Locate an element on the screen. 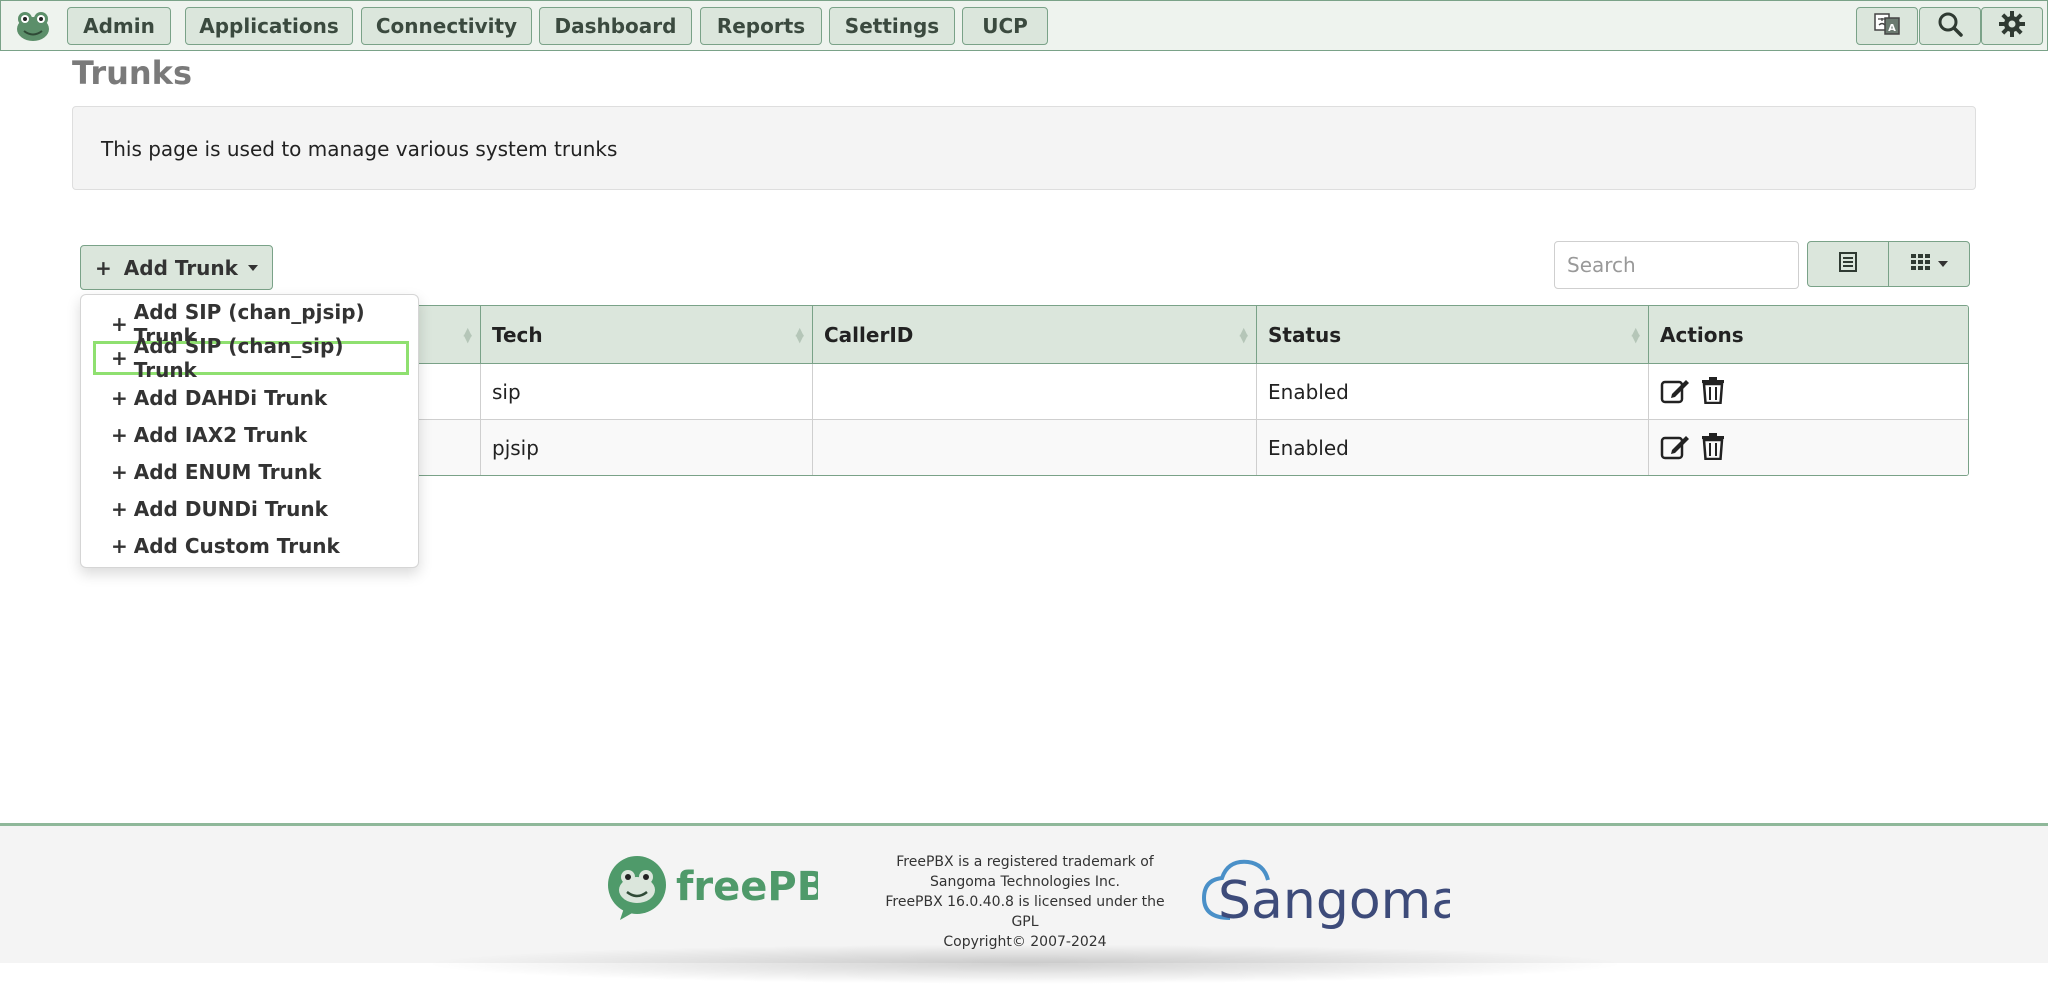  nav-ucp: UCP is located at coordinates (1005, 26).